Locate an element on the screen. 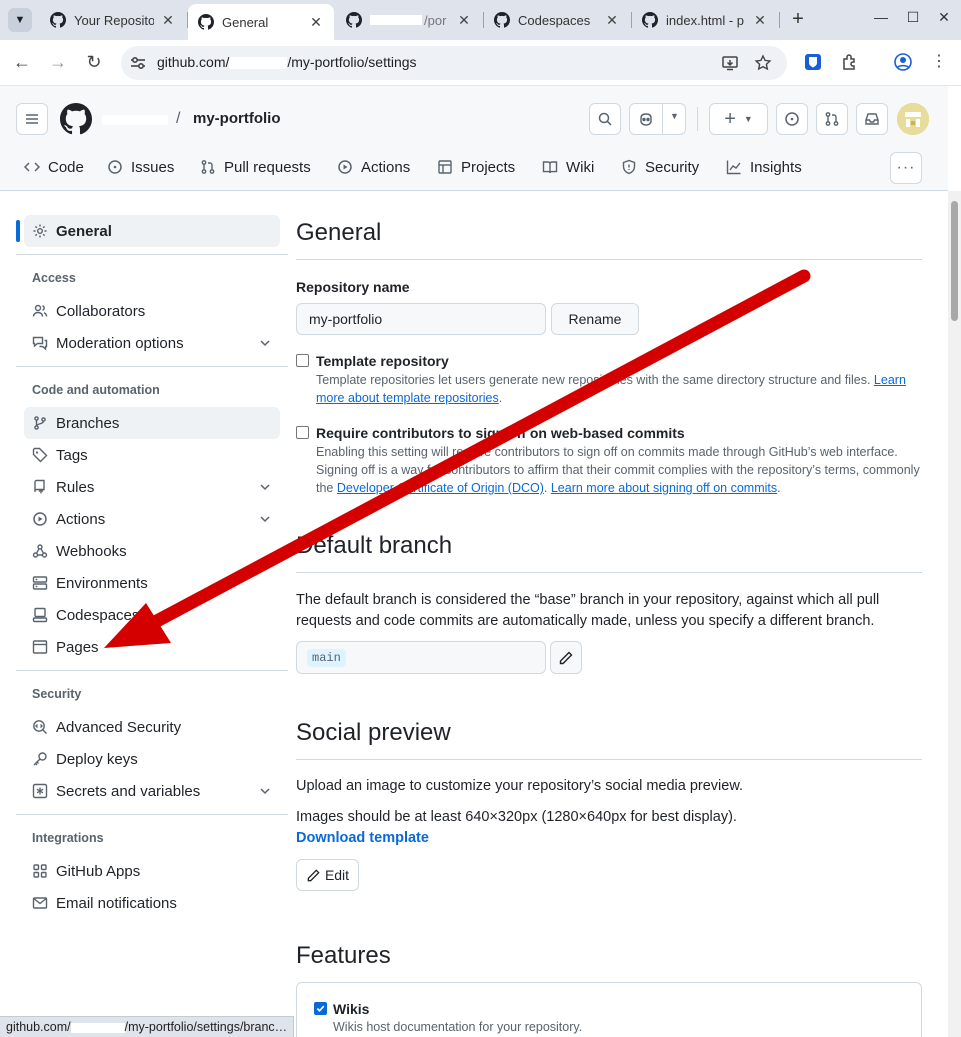 The width and height of the screenshot is (961, 1037). tab-pull-requests: Pull requests is located at coordinates (255, 167).